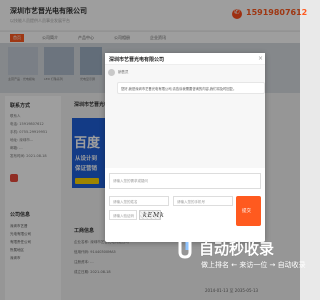  What do you see at coordinates (191, 202) in the screenshot?
I see `phone-placeholder: 请输入您的手机号` at bounding box center [191, 202].